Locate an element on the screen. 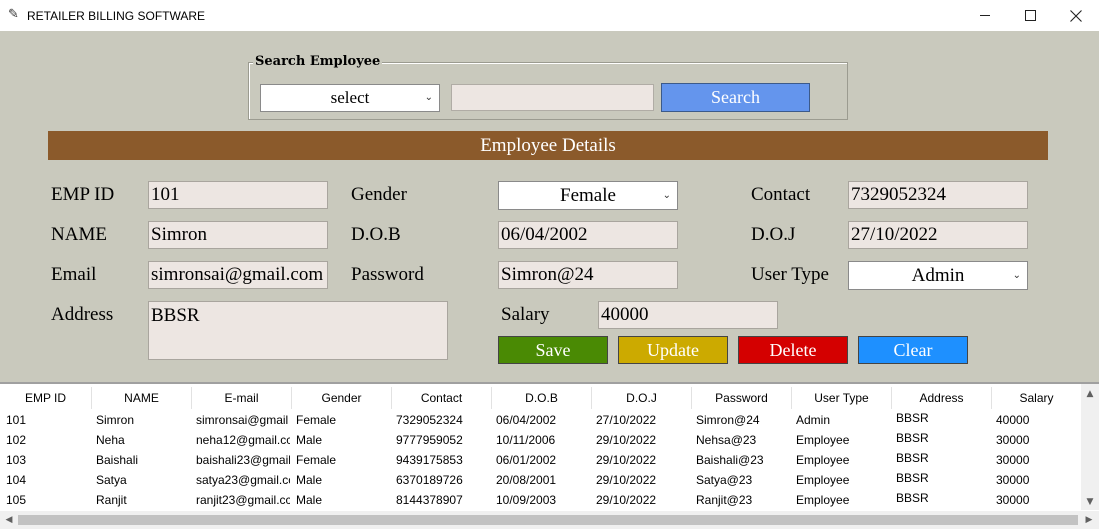  maximize-button is located at coordinates (1030, 15).